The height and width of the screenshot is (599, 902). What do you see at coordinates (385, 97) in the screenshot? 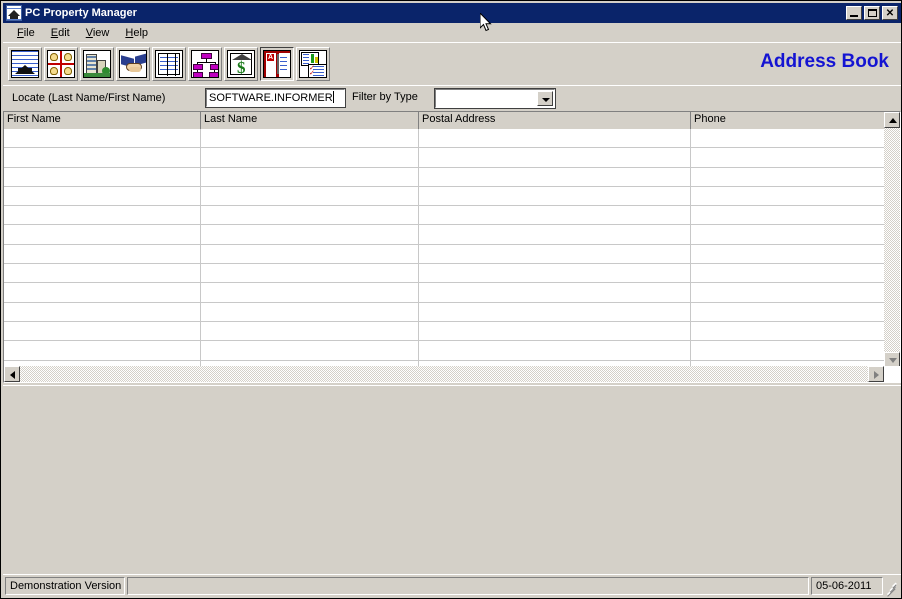
I see `filter-by-type-label: Filter by Type` at bounding box center [385, 97].